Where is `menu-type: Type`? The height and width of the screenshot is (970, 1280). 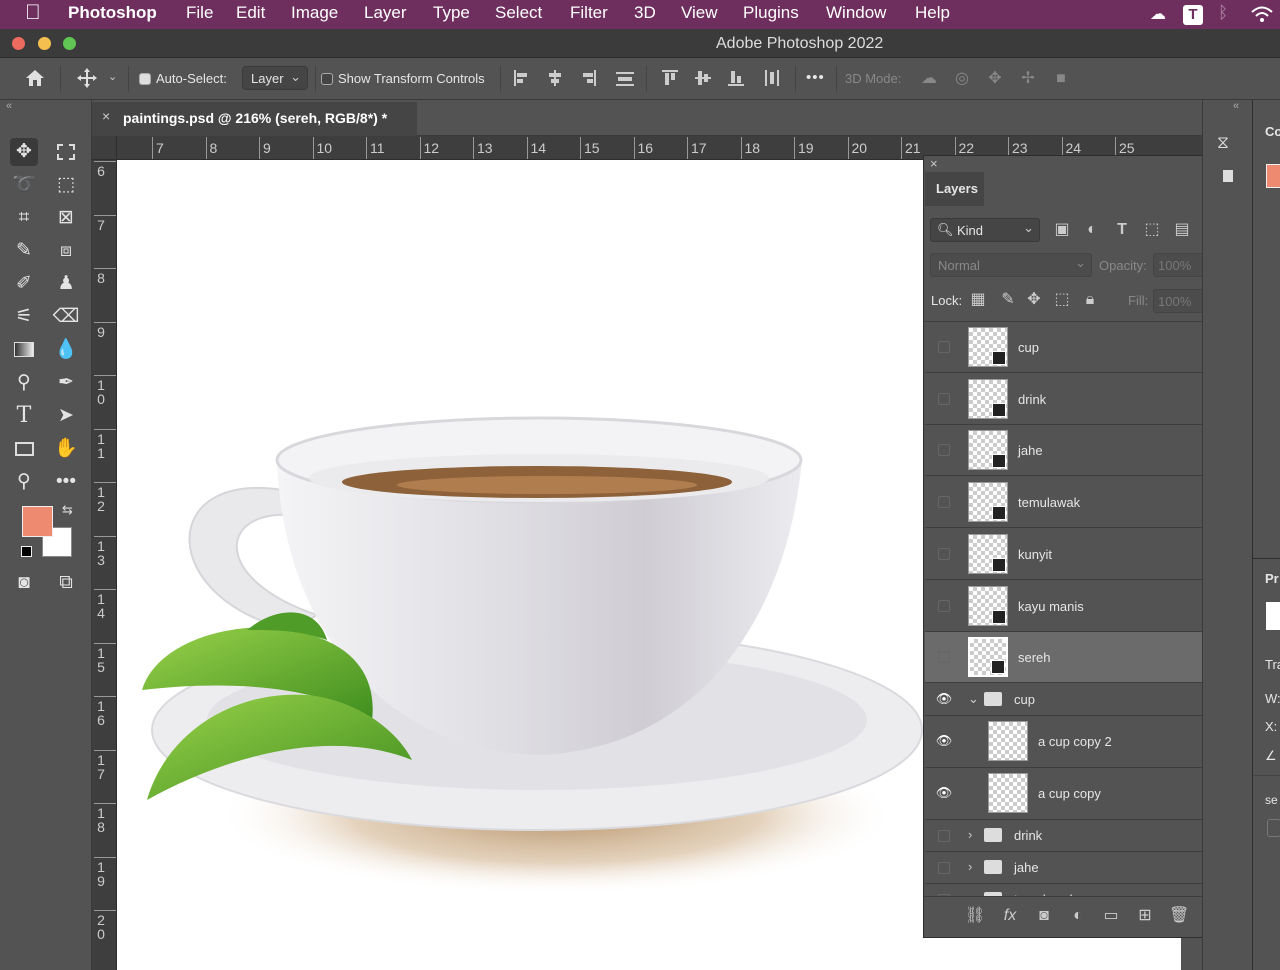
menu-type: Type is located at coordinates (451, 13).